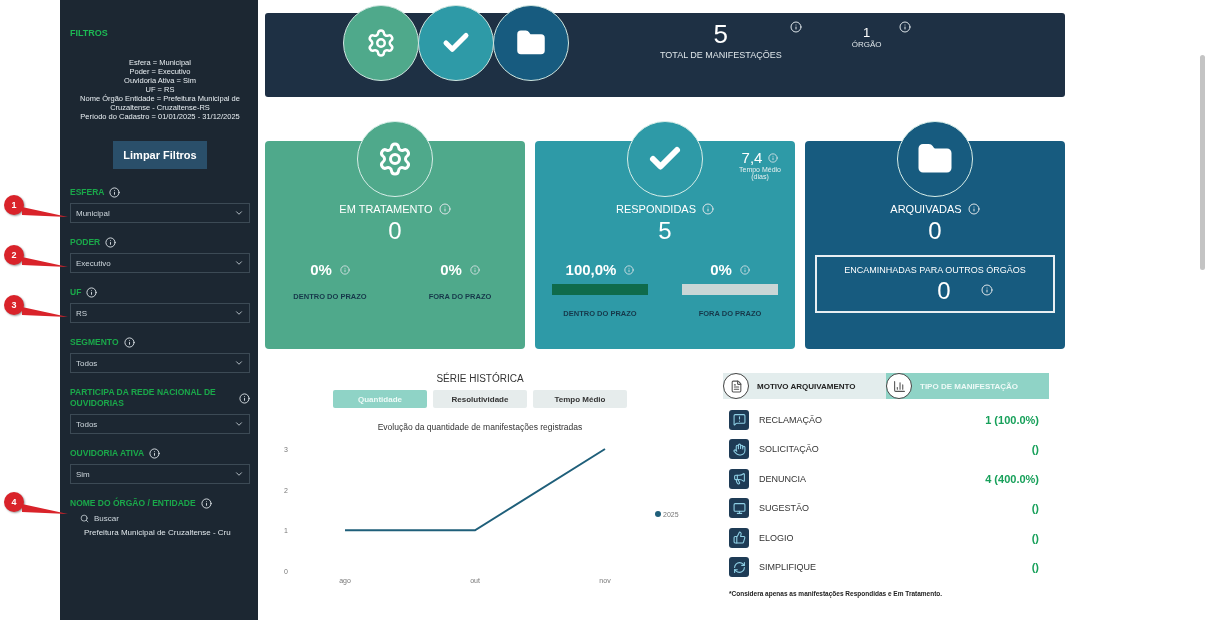  Describe the element at coordinates (14, 502) in the screenshot. I see `annotation-marker: 4` at that location.